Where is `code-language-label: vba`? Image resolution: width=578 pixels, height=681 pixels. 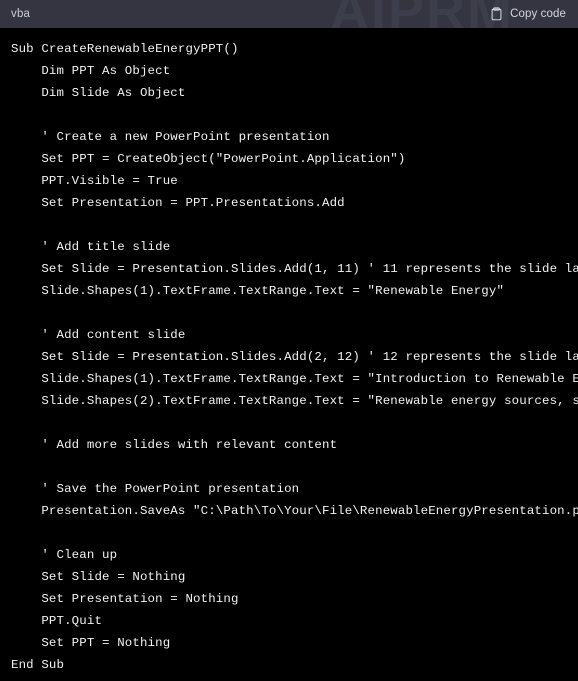 code-language-label: vba is located at coordinates (21, 14).